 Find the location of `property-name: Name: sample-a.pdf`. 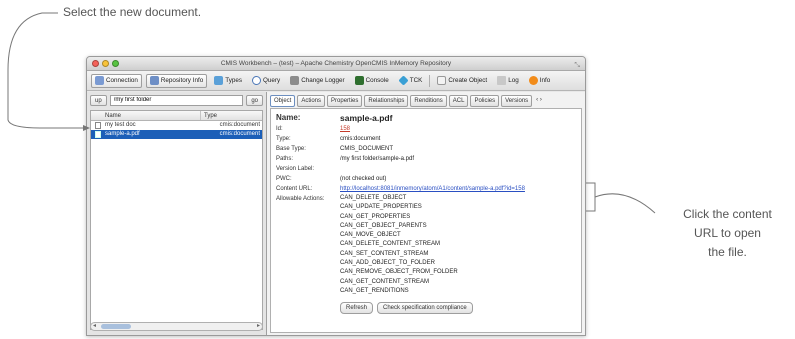

property-name: Name: sample-a.pdf is located at coordinates (426, 118).